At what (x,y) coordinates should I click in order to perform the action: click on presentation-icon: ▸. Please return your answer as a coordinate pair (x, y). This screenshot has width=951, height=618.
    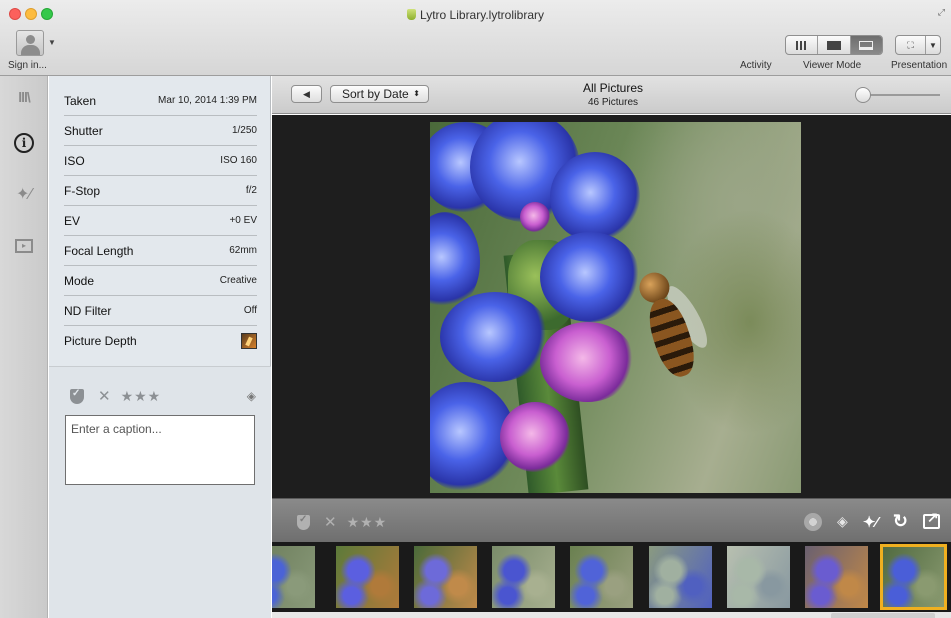
    Looking at the image, I should click on (24, 244).